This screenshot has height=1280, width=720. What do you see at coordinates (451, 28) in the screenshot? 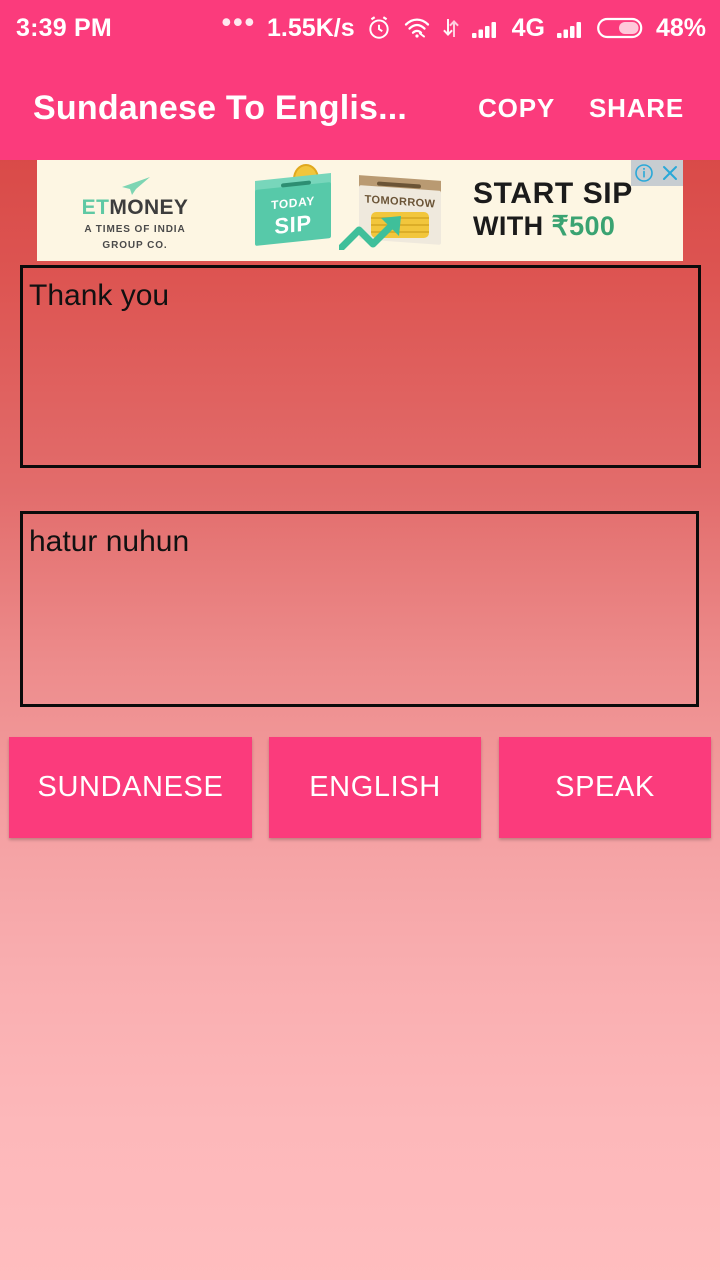
I see `data-transfer-icon` at bounding box center [451, 28].